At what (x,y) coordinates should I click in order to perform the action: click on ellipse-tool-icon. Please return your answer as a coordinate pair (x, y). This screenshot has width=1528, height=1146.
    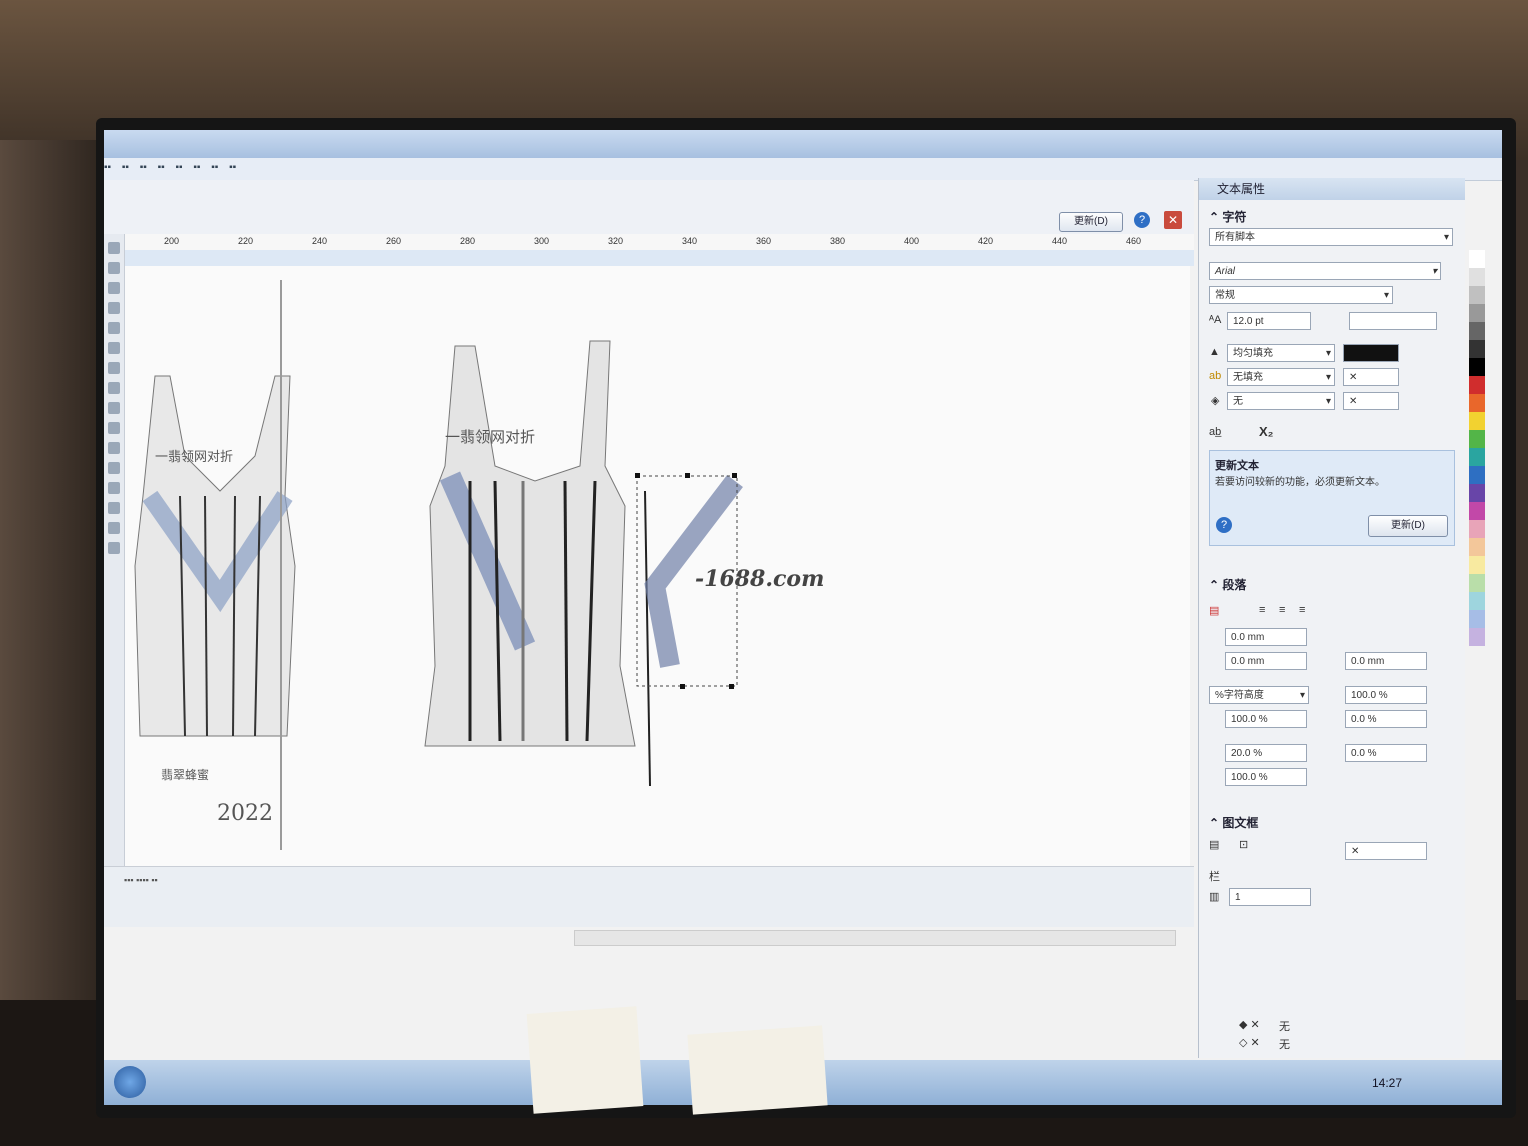
    Looking at the image, I should click on (114, 368).